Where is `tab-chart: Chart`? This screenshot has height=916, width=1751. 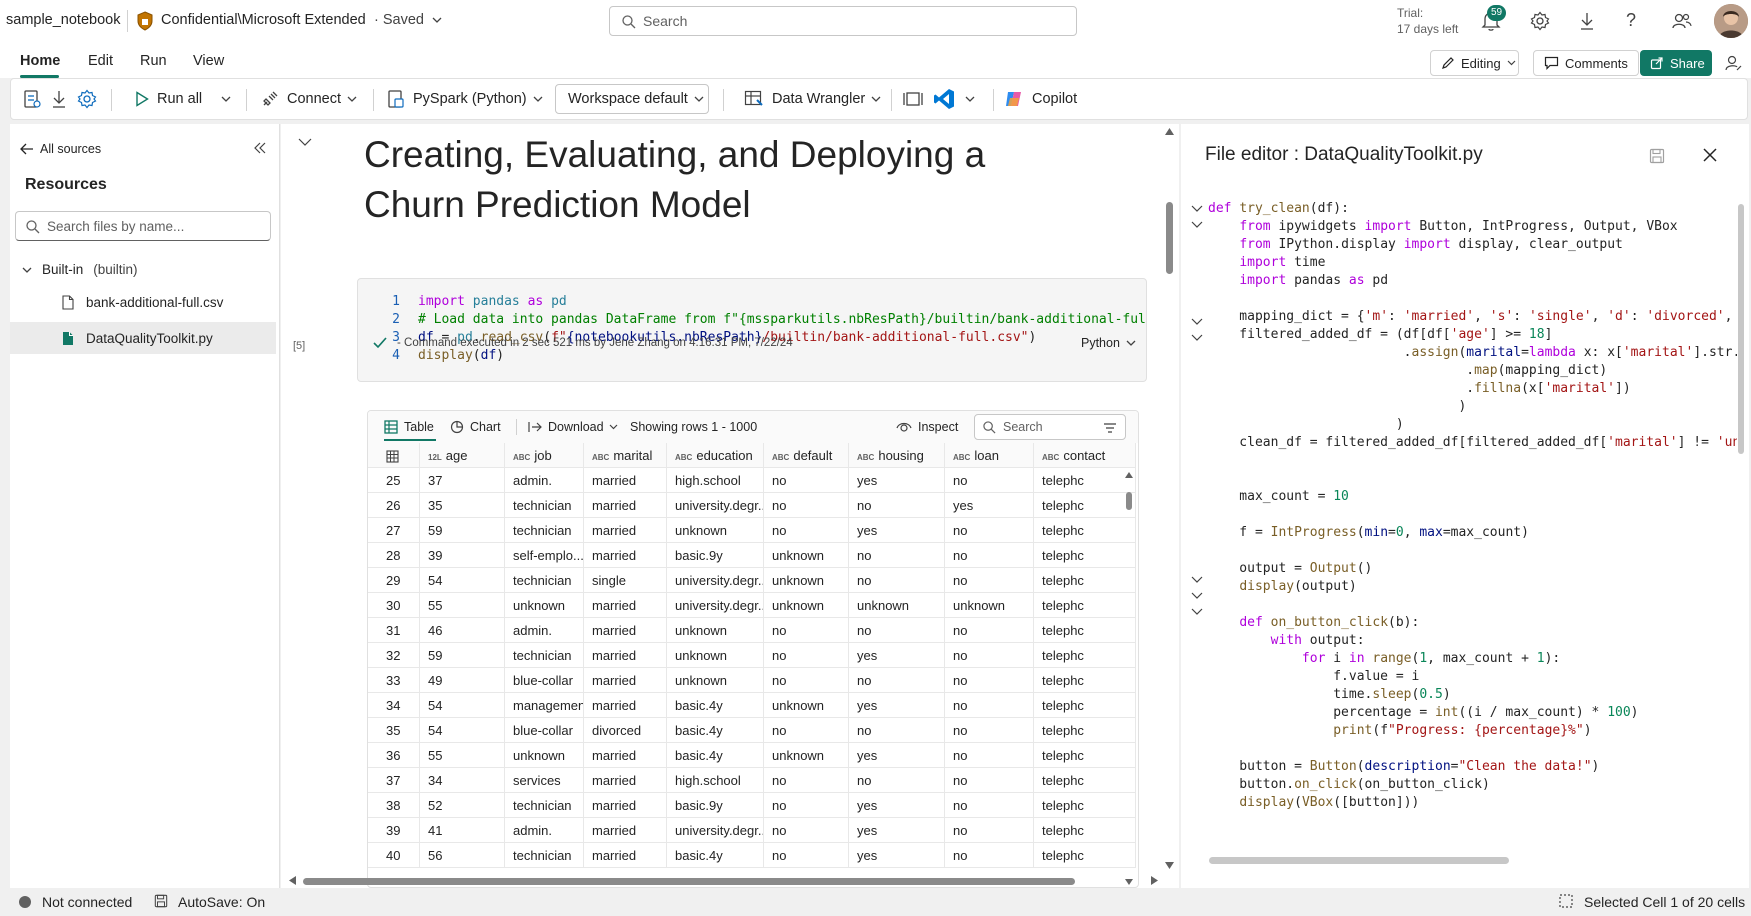
tab-chart: Chart is located at coordinates (475, 427).